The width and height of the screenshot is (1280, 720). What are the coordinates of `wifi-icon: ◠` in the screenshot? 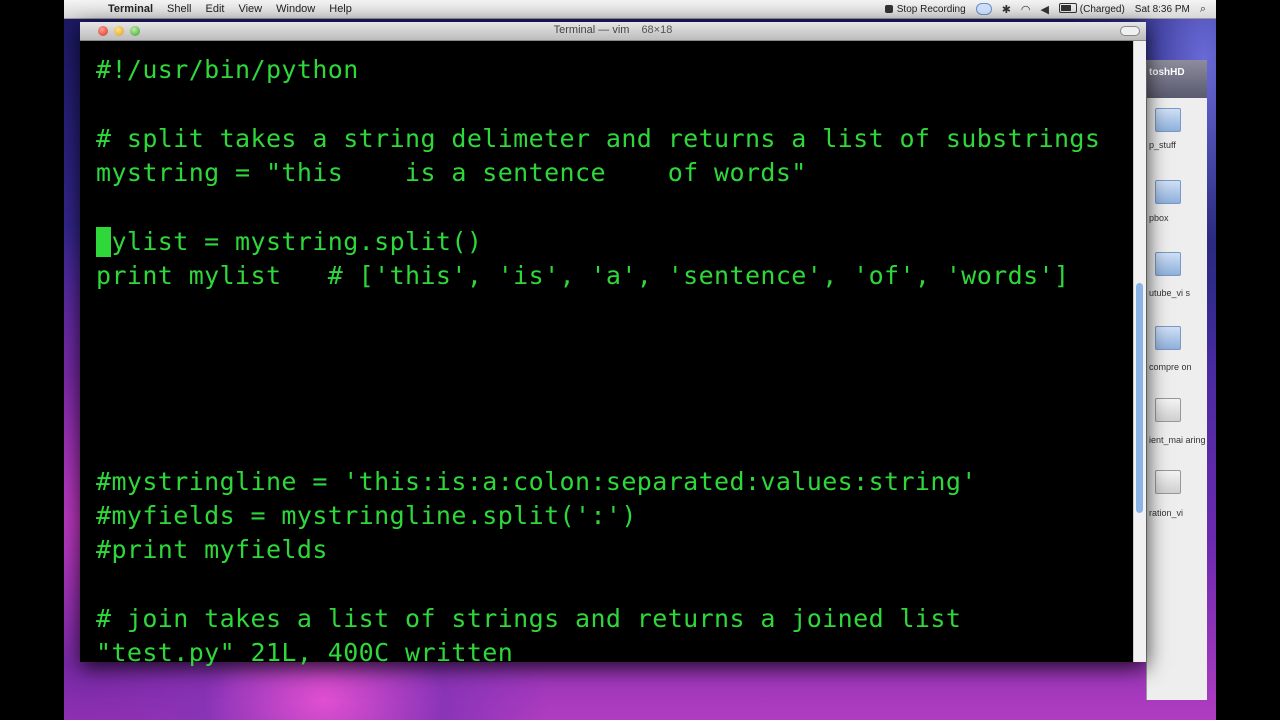 It's located at (1026, 9).